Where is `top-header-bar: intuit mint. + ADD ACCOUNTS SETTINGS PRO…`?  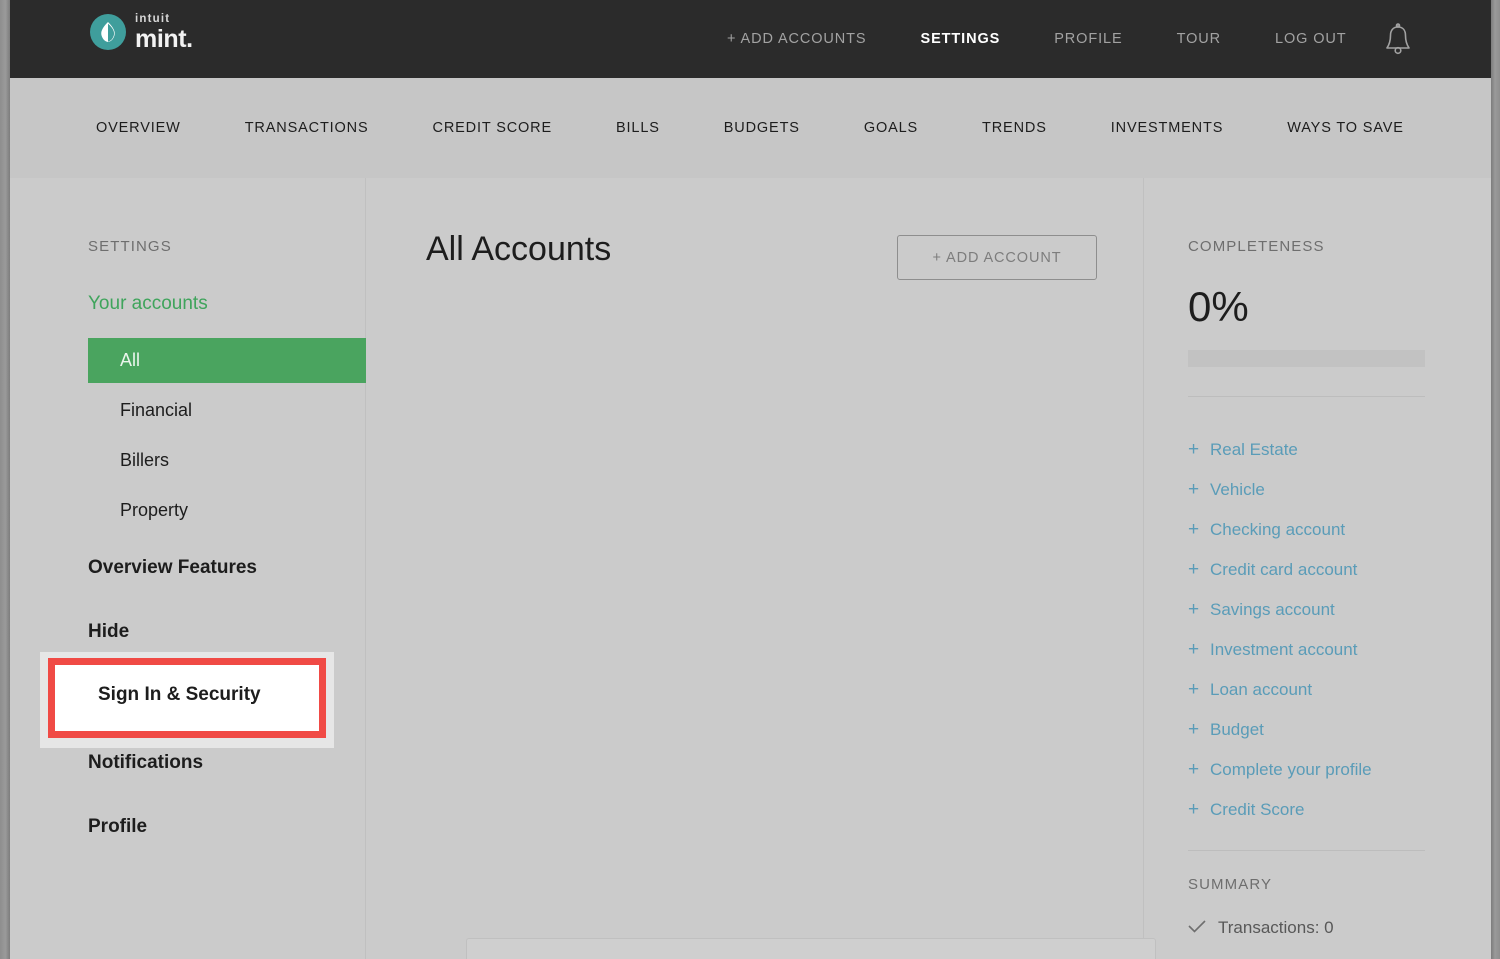 top-header-bar: intuit mint. + ADD ACCOUNTS SETTINGS PRO… is located at coordinates (750, 39).